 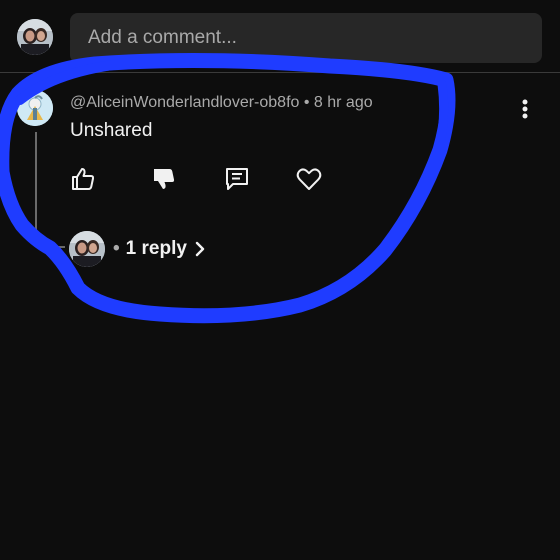 What do you see at coordinates (87, 249) in the screenshot?
I see `reply-author-avatar` at bounding box center [87, 249].